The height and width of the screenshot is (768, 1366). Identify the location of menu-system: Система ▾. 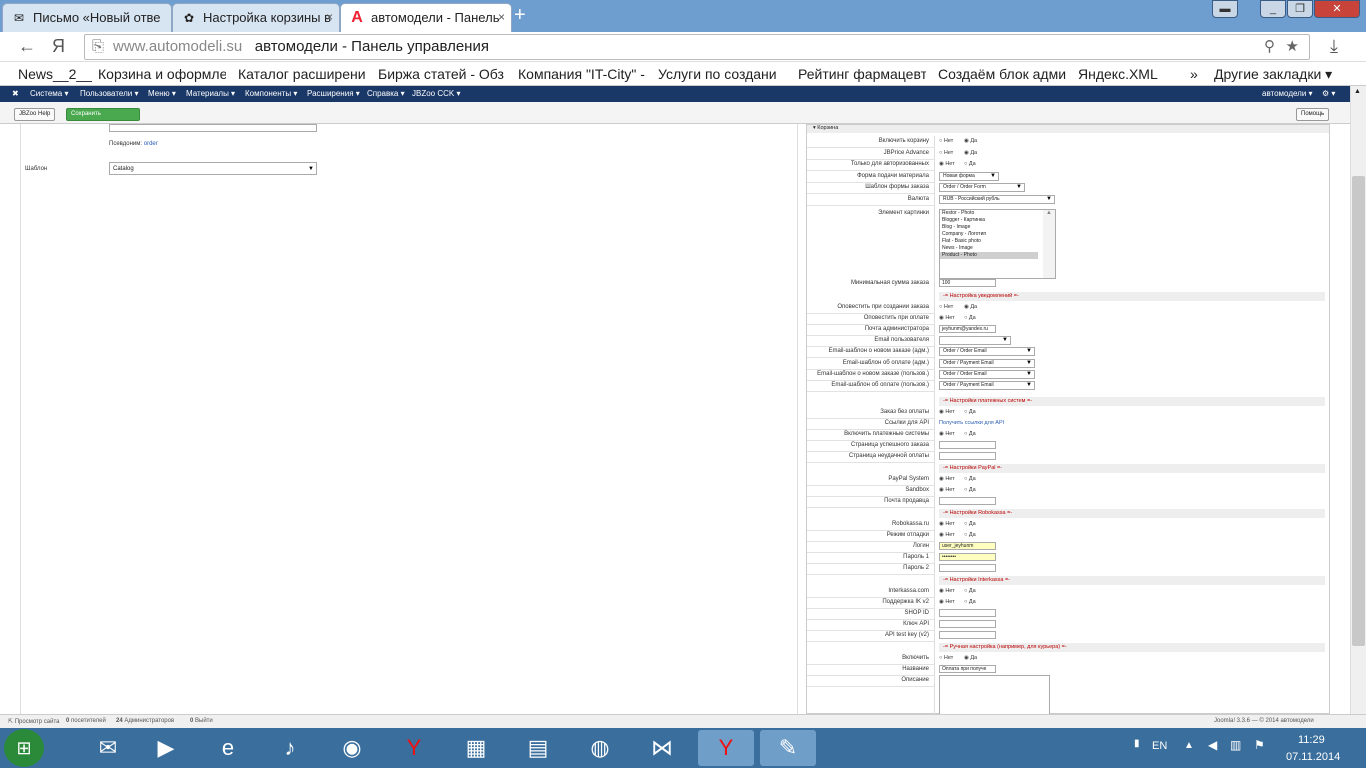
(49, 93).